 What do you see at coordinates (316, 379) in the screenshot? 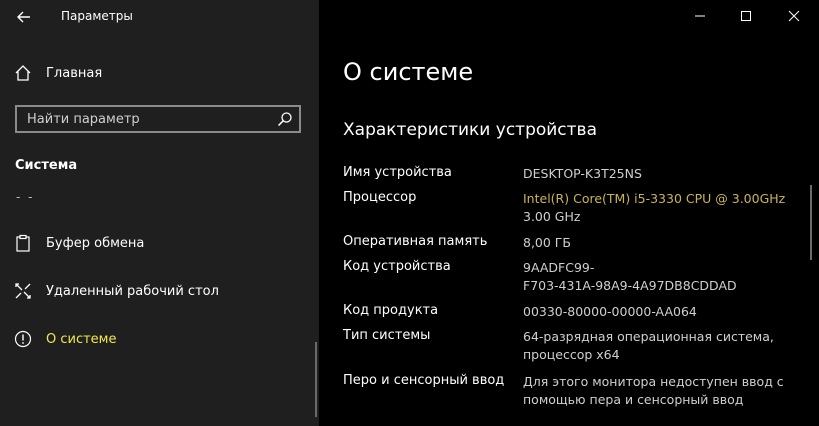
I see `sidebar-scrollbar` at bounding box center [316, 379].